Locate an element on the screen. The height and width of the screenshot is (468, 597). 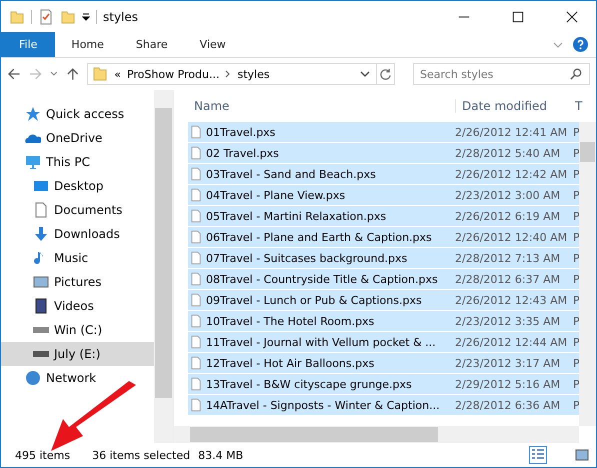
table-cell-text: 06Travel - Plane and Earth & Caption.pxs is located at coordinates (319, 237).